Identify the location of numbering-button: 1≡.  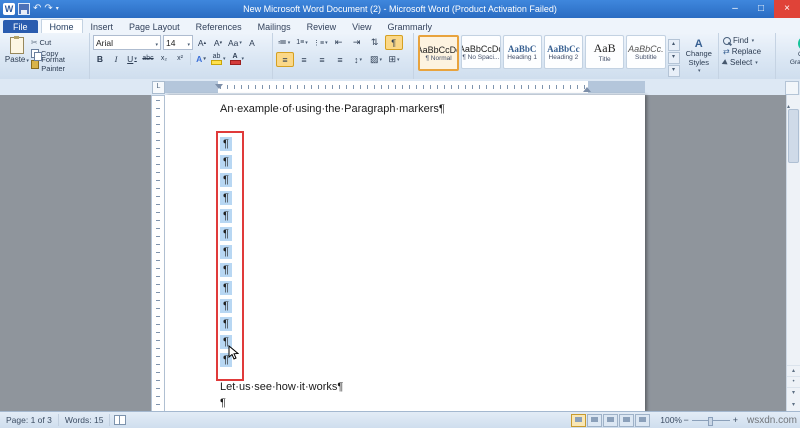
(302, 42).